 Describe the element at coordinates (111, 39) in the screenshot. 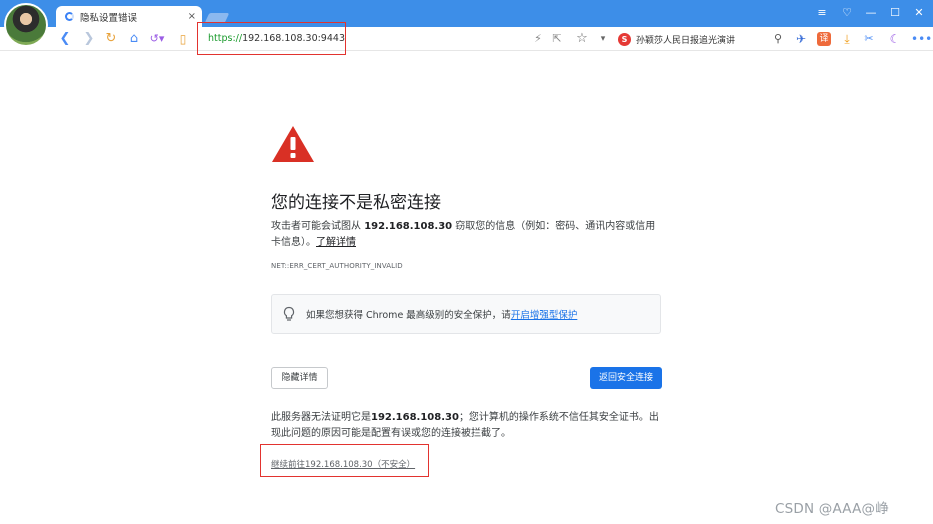

I see `reload-icon: ↻` at that location.